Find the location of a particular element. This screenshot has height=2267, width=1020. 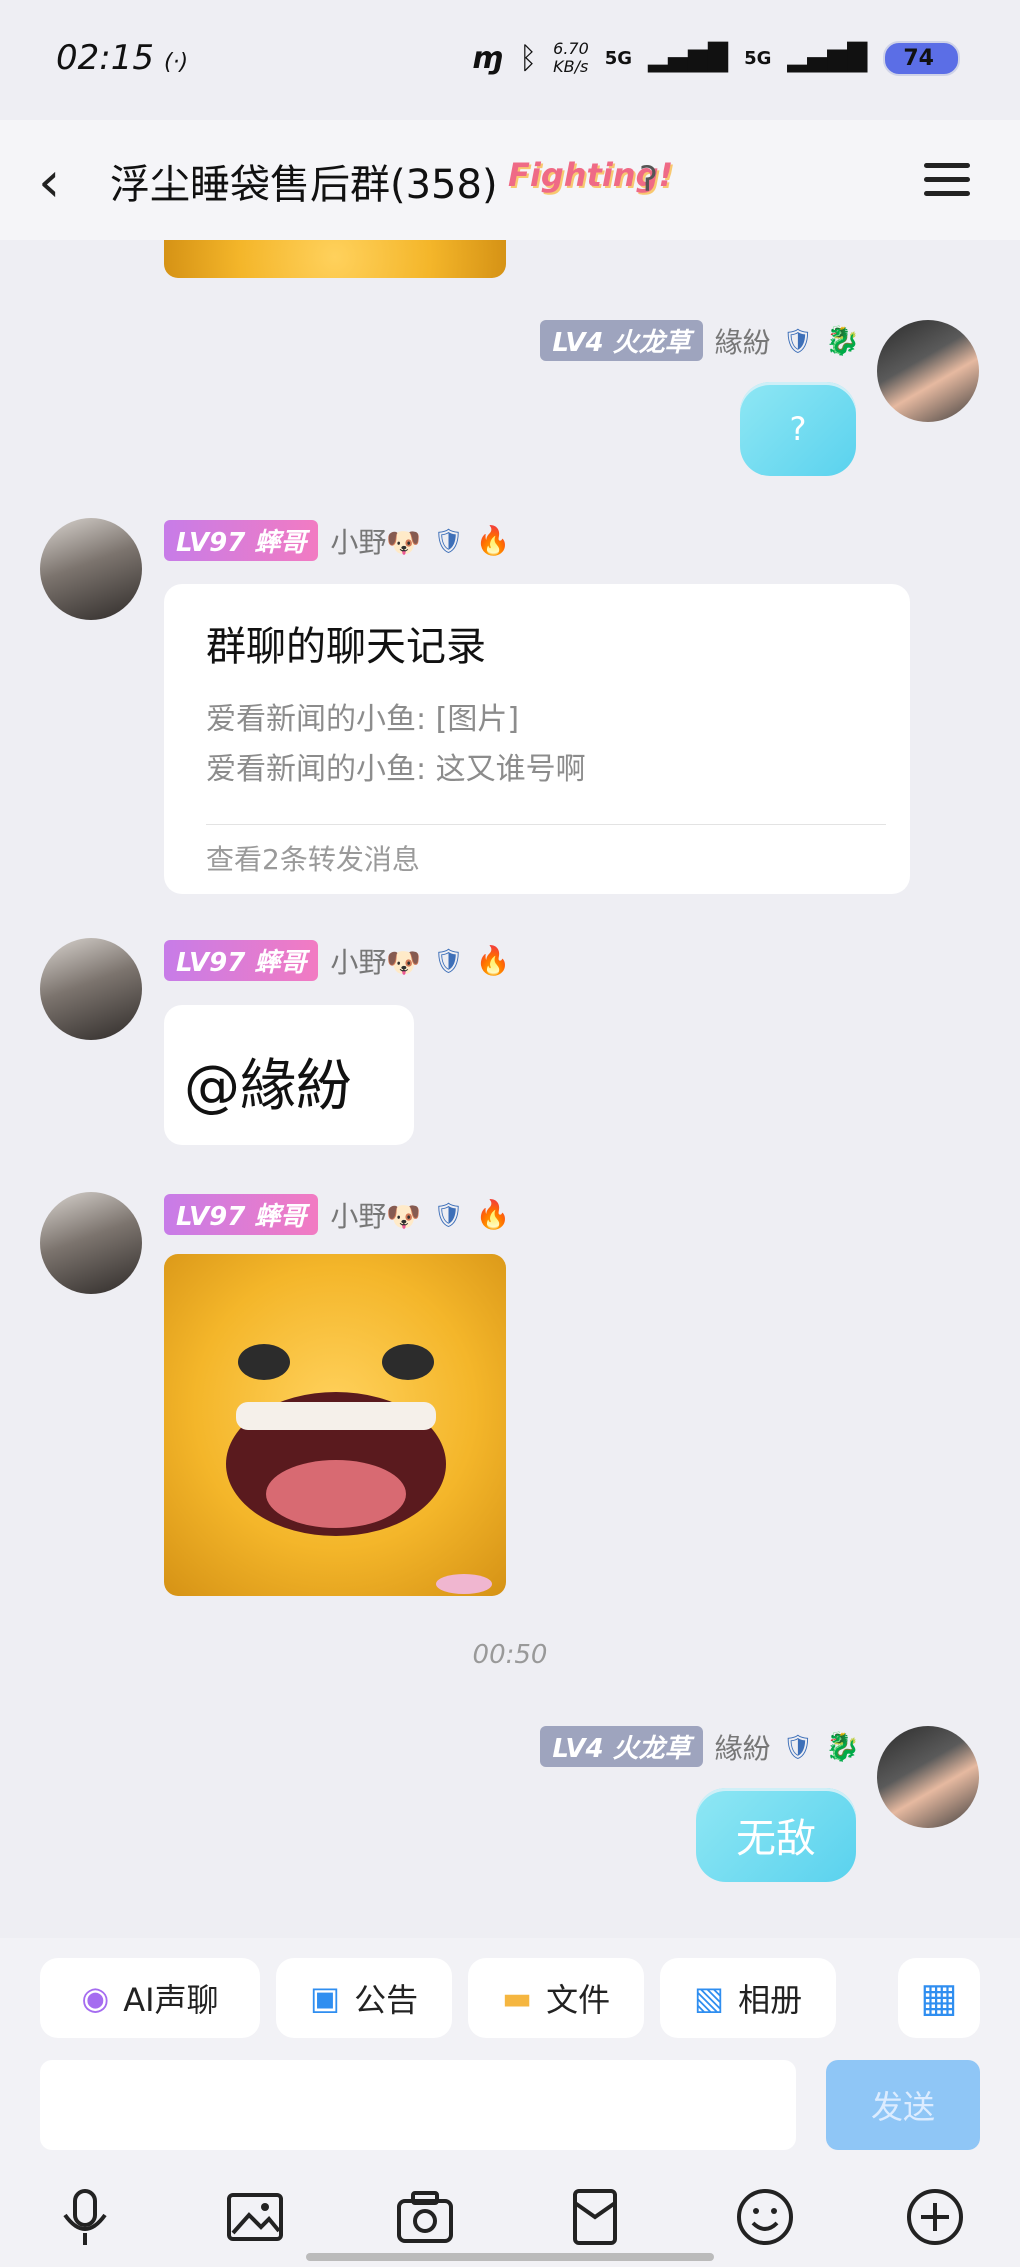

group-title: 浮尘睡袋售后群(358) is located at coordinates (304, 181).